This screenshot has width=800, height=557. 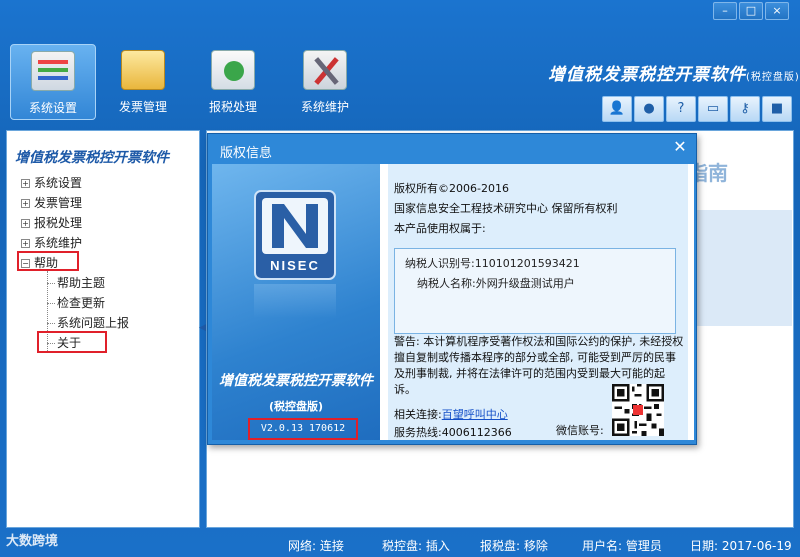 I want to click on hotline-row: 服务热线:4006112366, so click(x=453, y=432).